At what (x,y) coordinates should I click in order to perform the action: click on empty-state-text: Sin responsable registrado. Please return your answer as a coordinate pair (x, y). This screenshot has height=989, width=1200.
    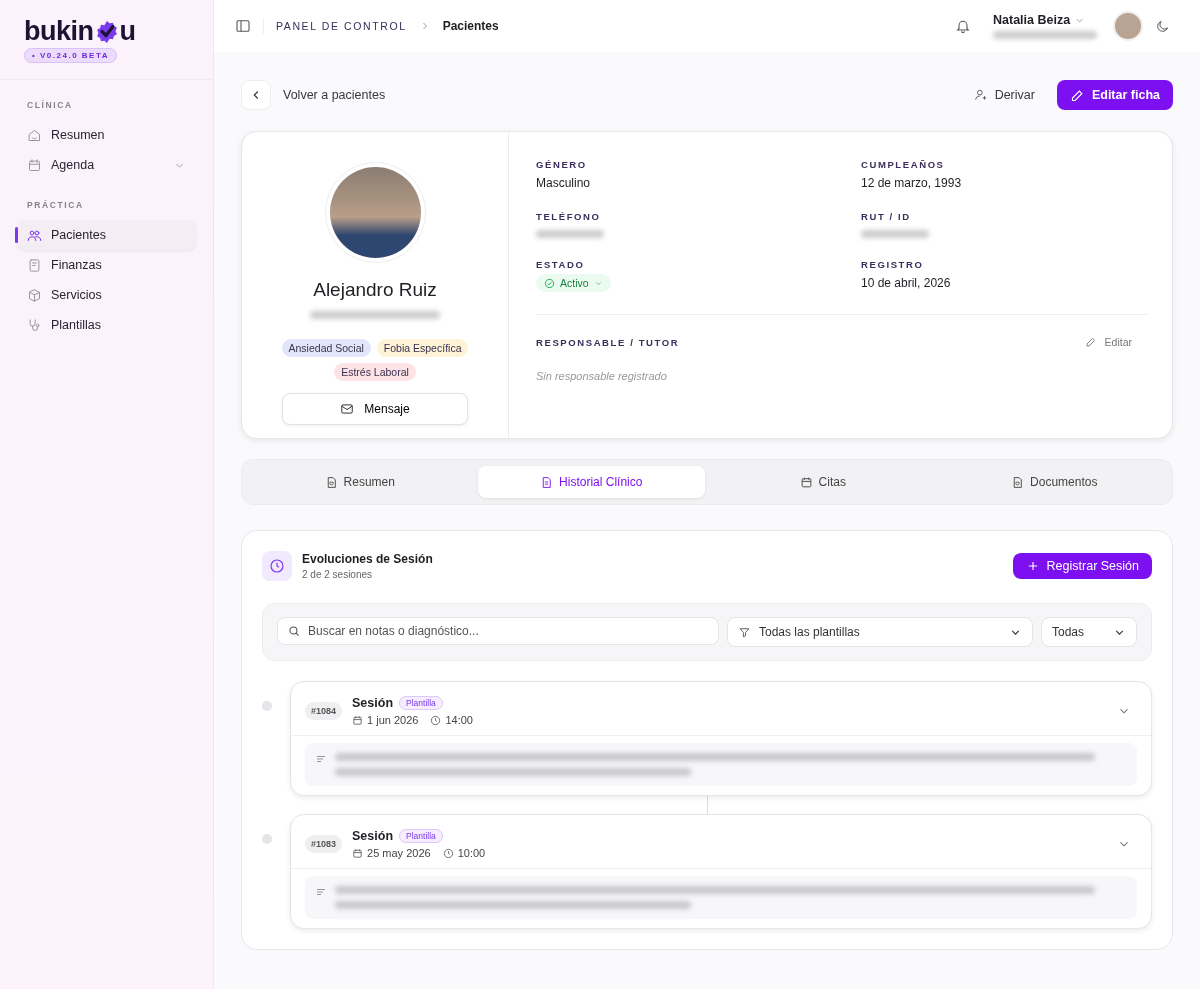
    Looking at the image, I should click on (602, 376).